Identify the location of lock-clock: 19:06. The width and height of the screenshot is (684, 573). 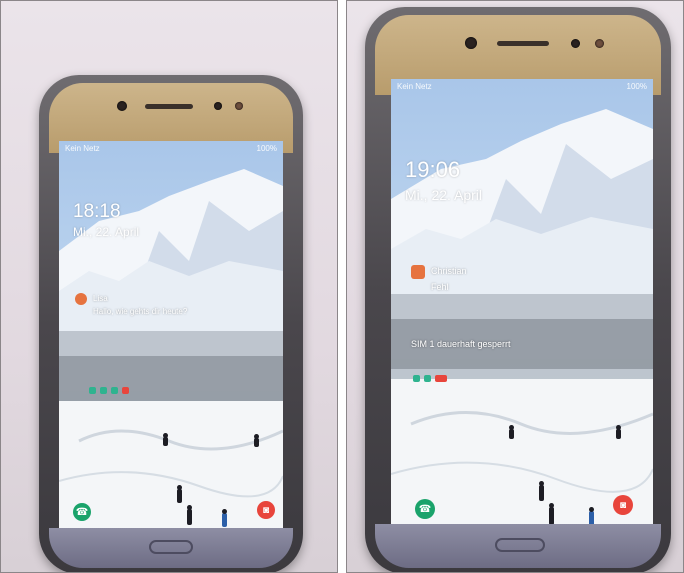
(433, 169).